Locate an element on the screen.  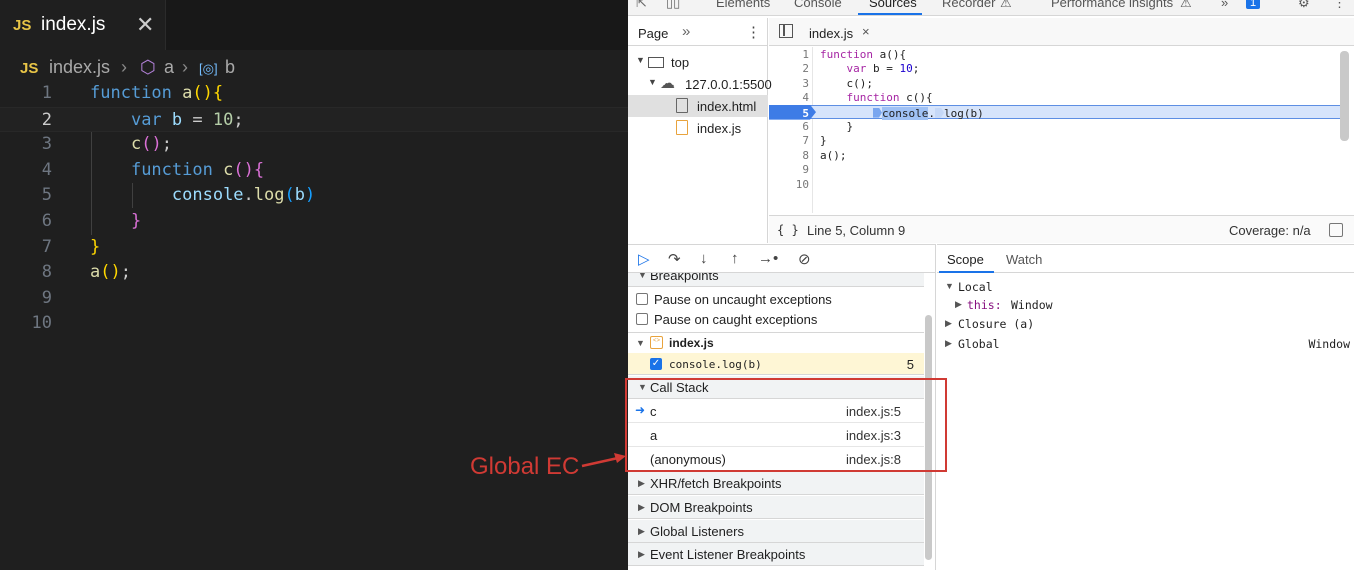
deactivate-breakpoints-icon: ⊘ is located at coordinates (804, 259).